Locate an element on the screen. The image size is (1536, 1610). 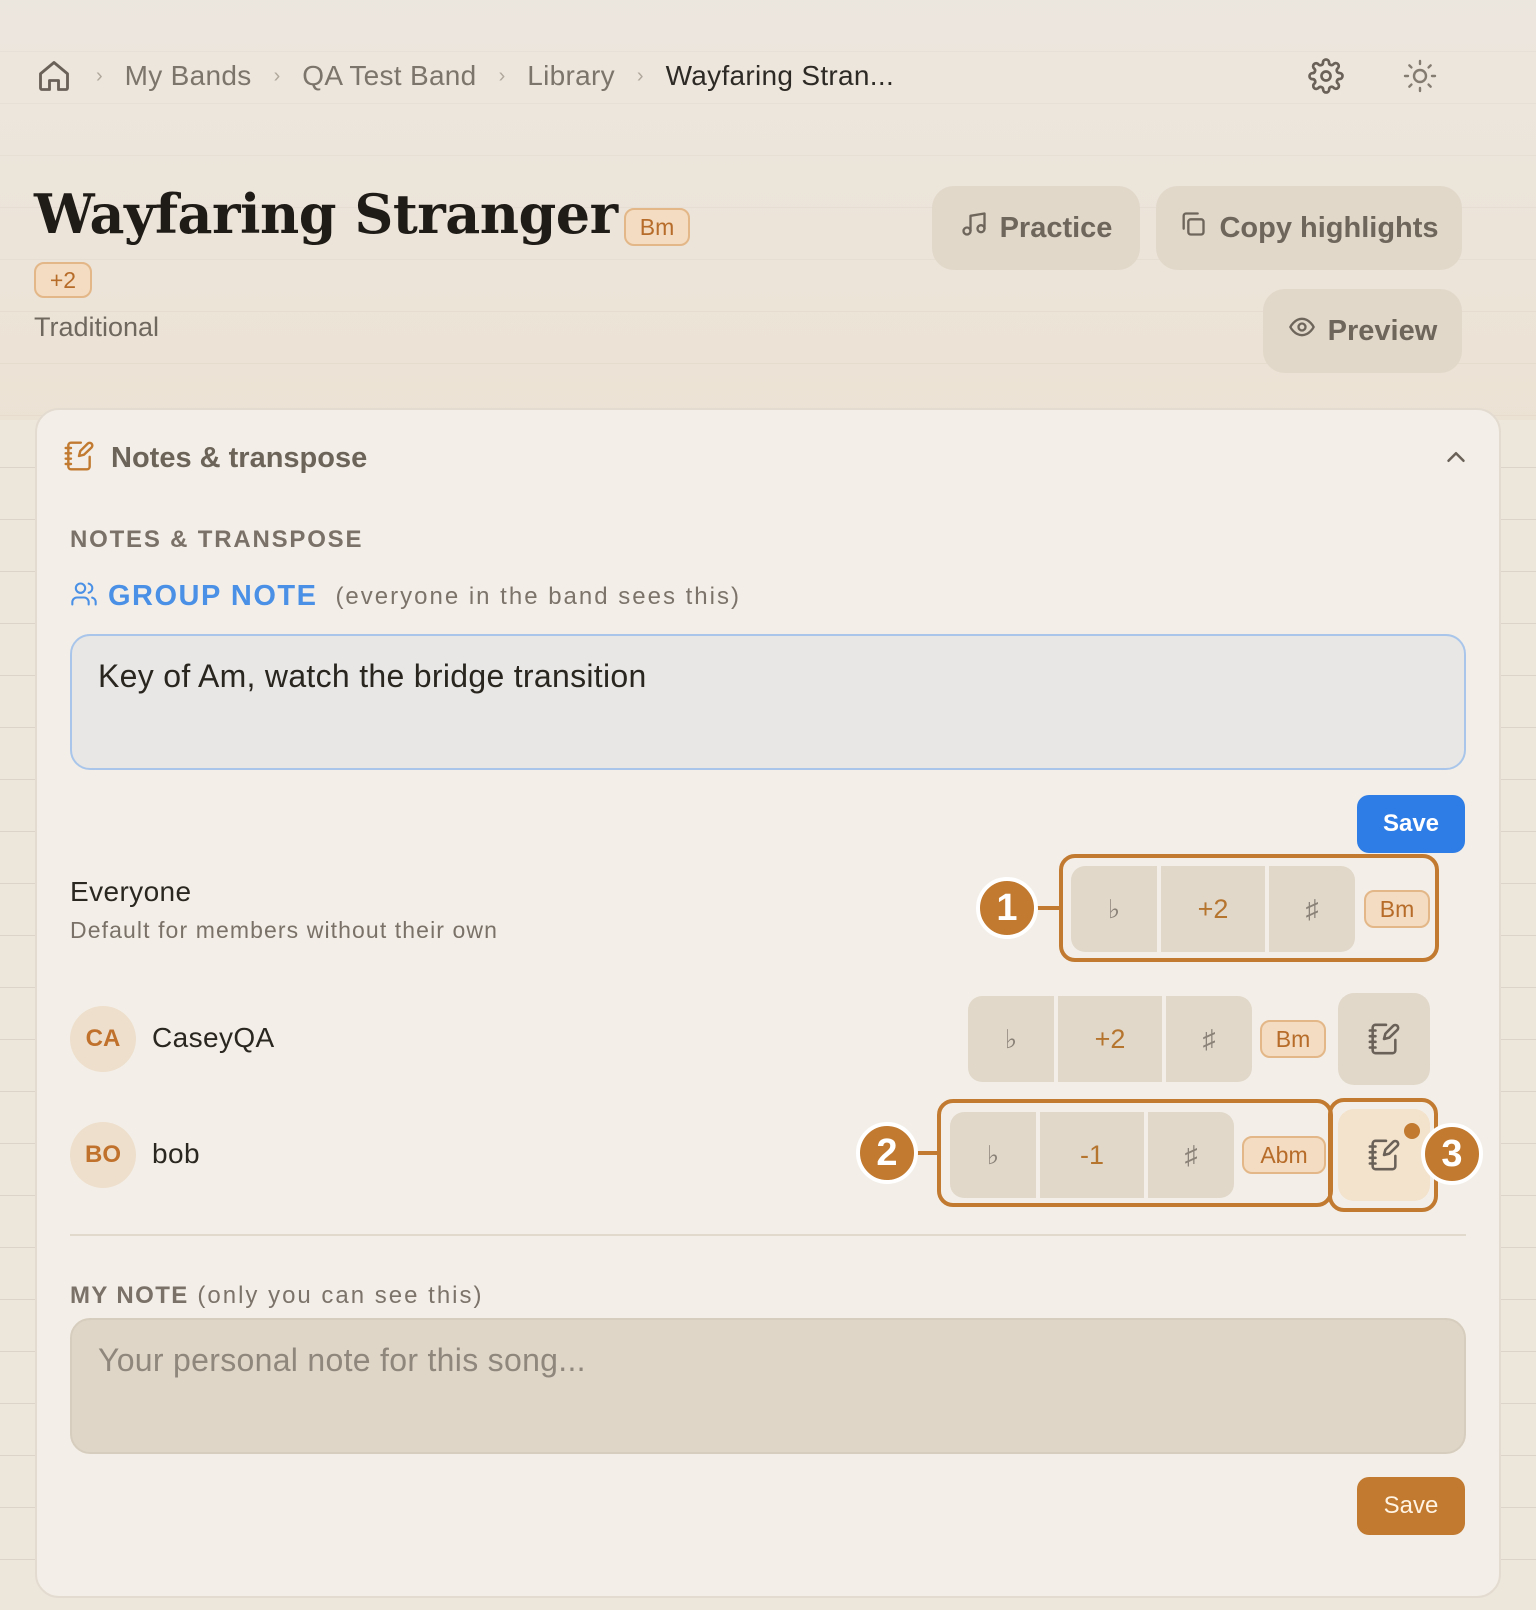
caseyqa-note-button is located at coordinates (1384, 1039).